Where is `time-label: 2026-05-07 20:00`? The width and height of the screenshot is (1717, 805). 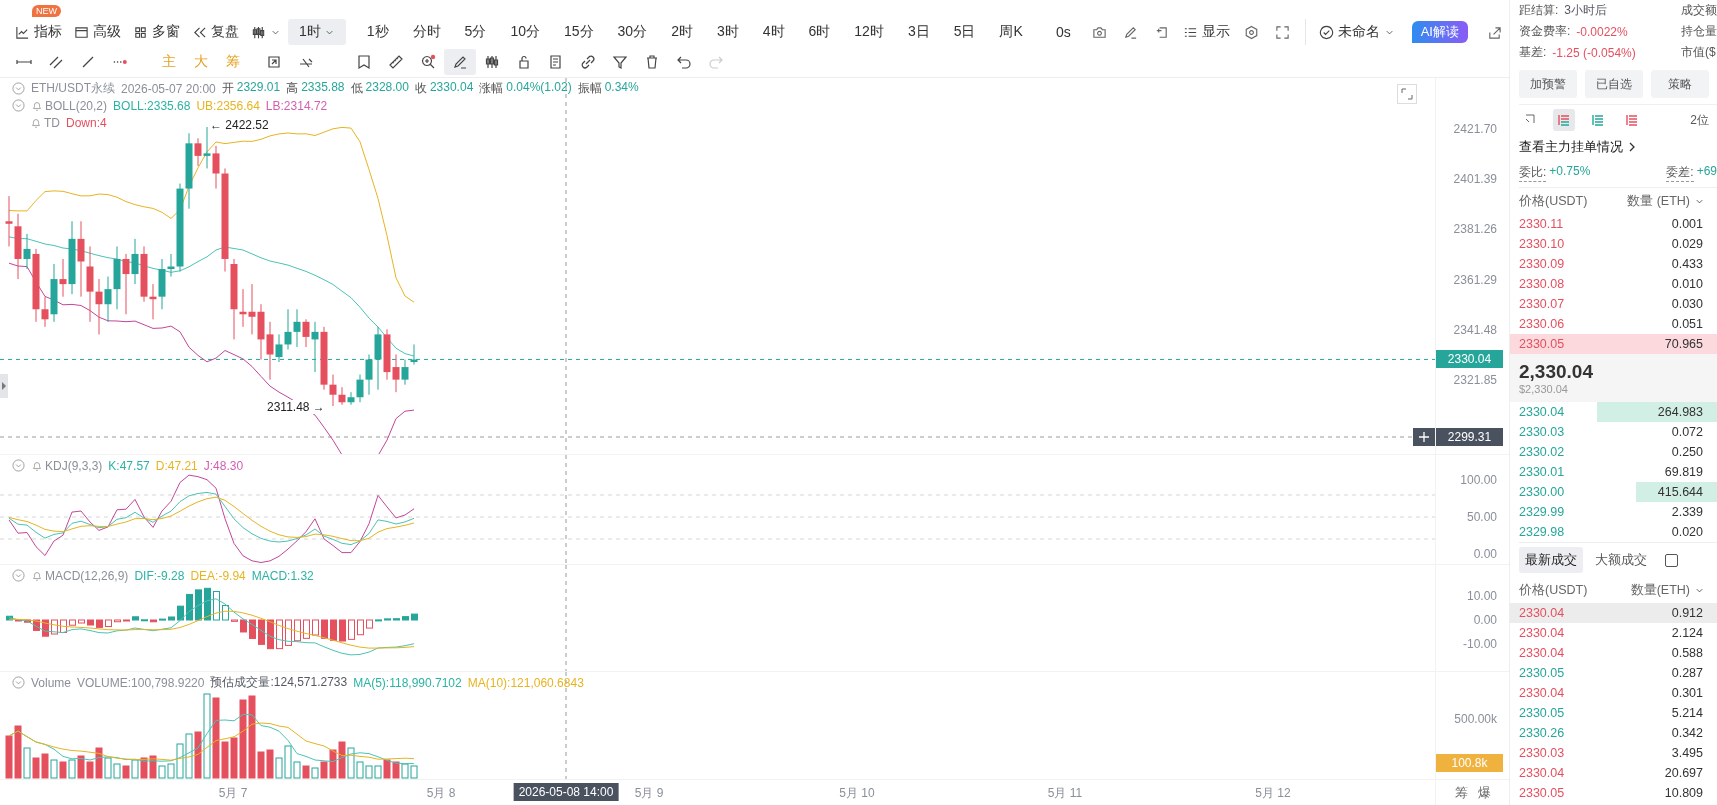
time-label: 2026-05-07 20:00 is located at coordinates (168, 88).